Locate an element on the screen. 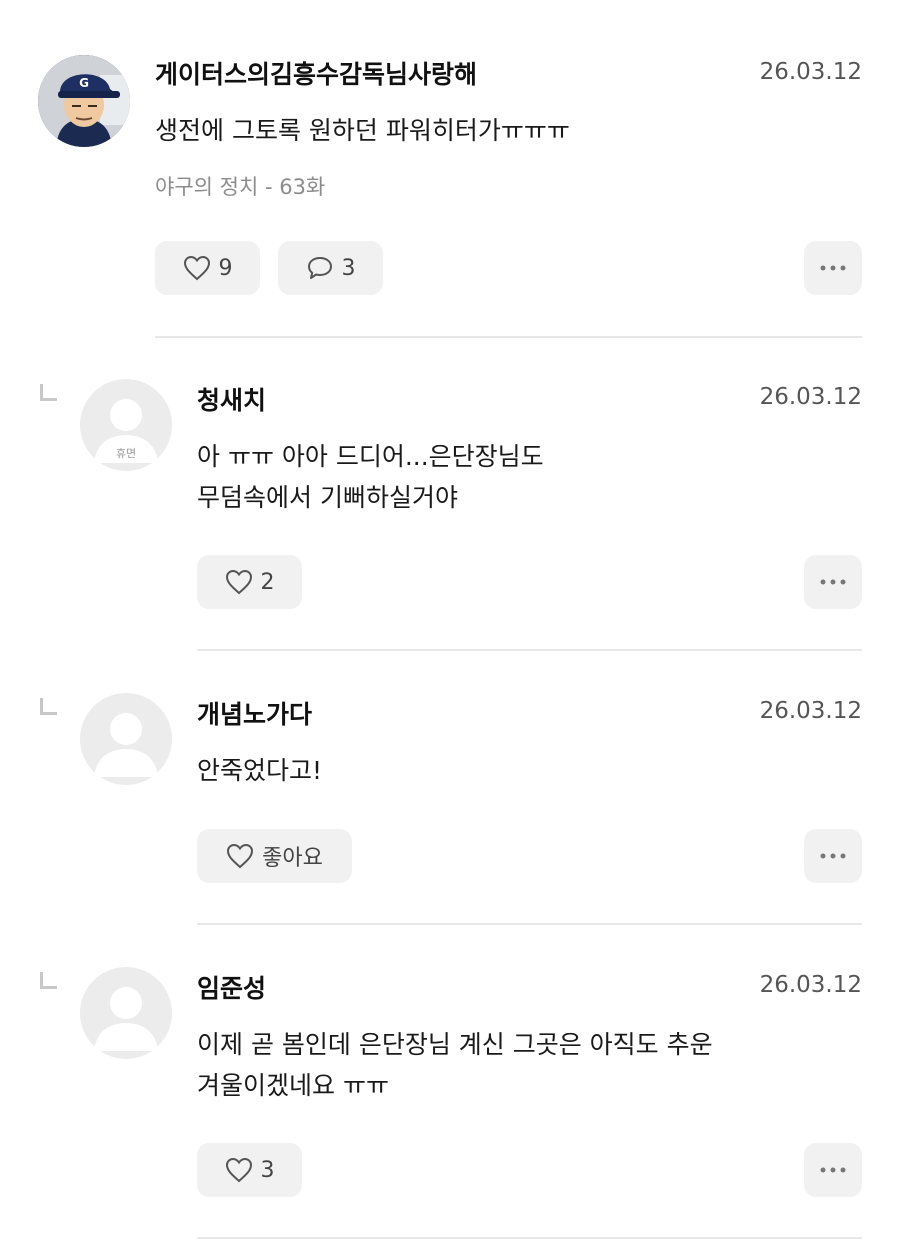 The image size is (900, 1253). like-count: 2 is located at coordinates (267, 582).